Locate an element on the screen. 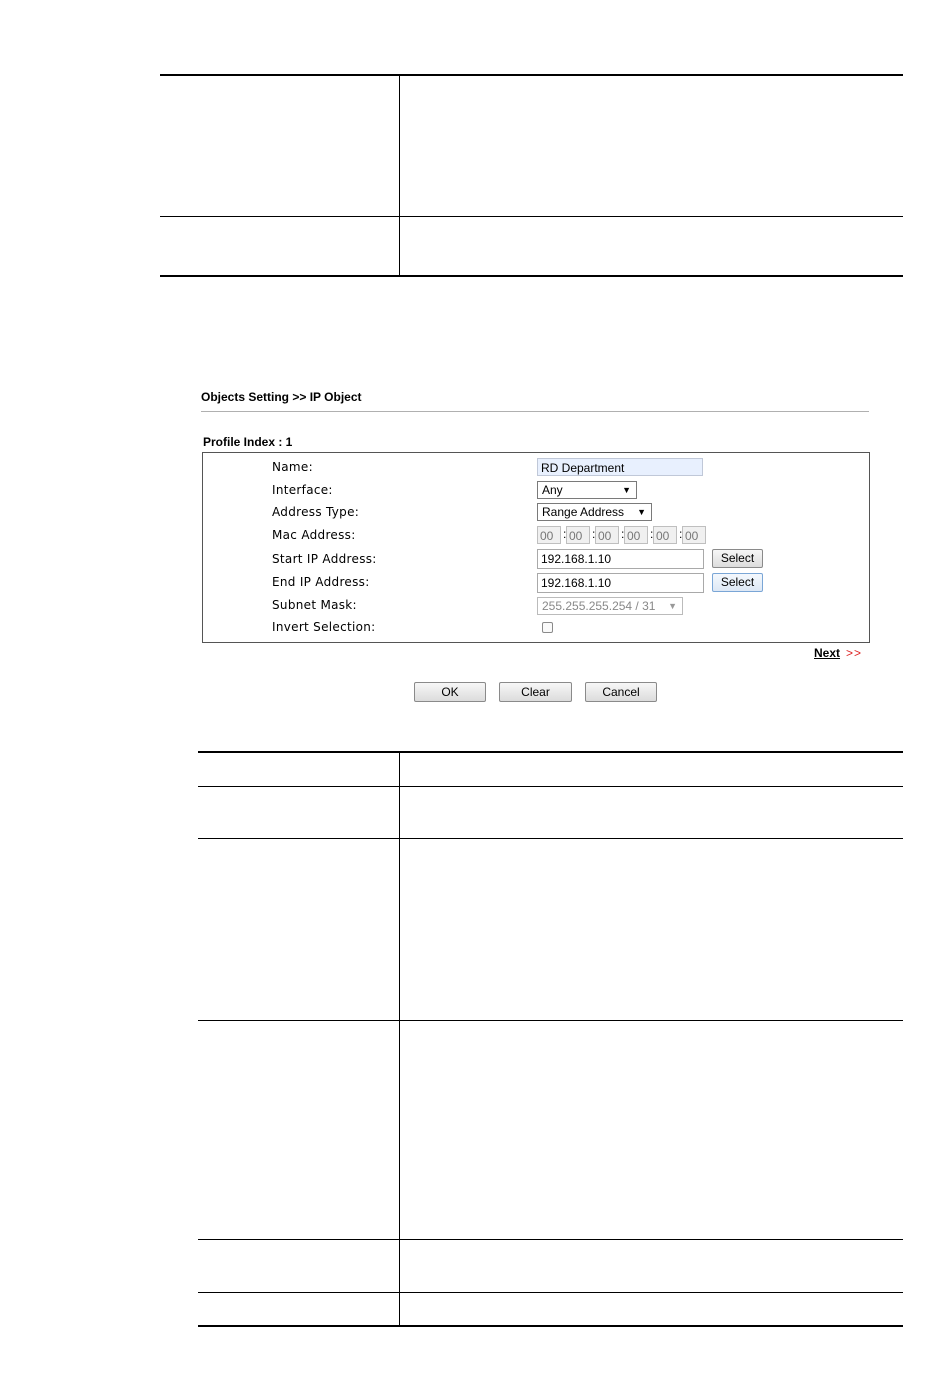 The image size is (950, 1388). mac-octet-1: 00 is located at coordinates (549, 535).